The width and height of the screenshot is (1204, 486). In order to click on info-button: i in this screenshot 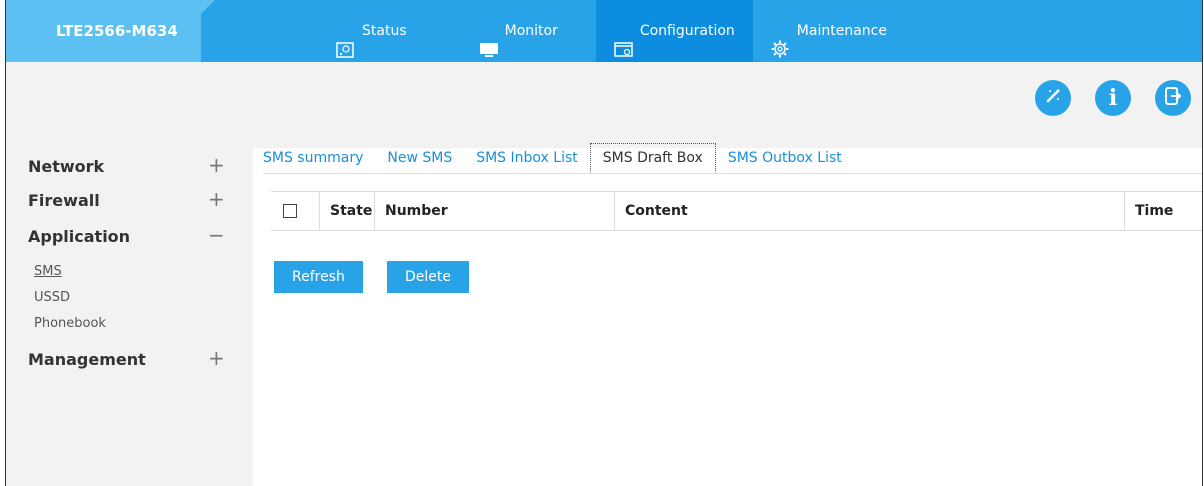, I will do `click(1113, 98)`.